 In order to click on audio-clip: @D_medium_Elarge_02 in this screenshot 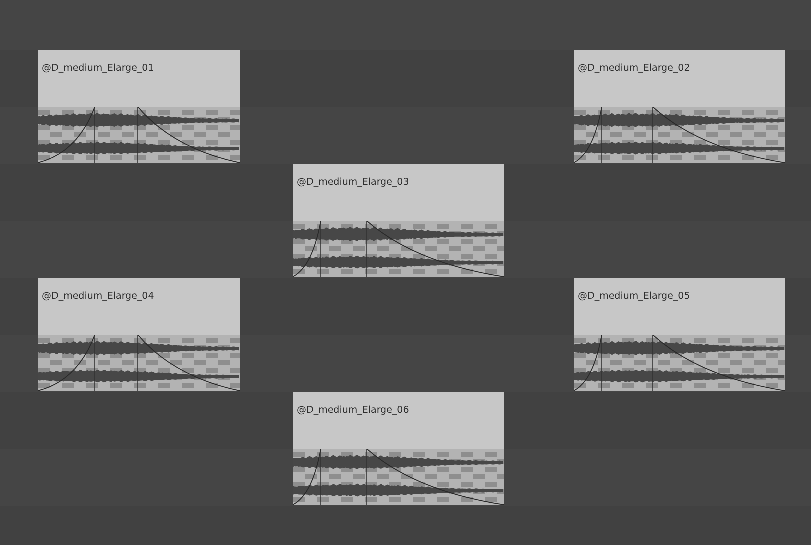, I will do `click(679, 106)`.